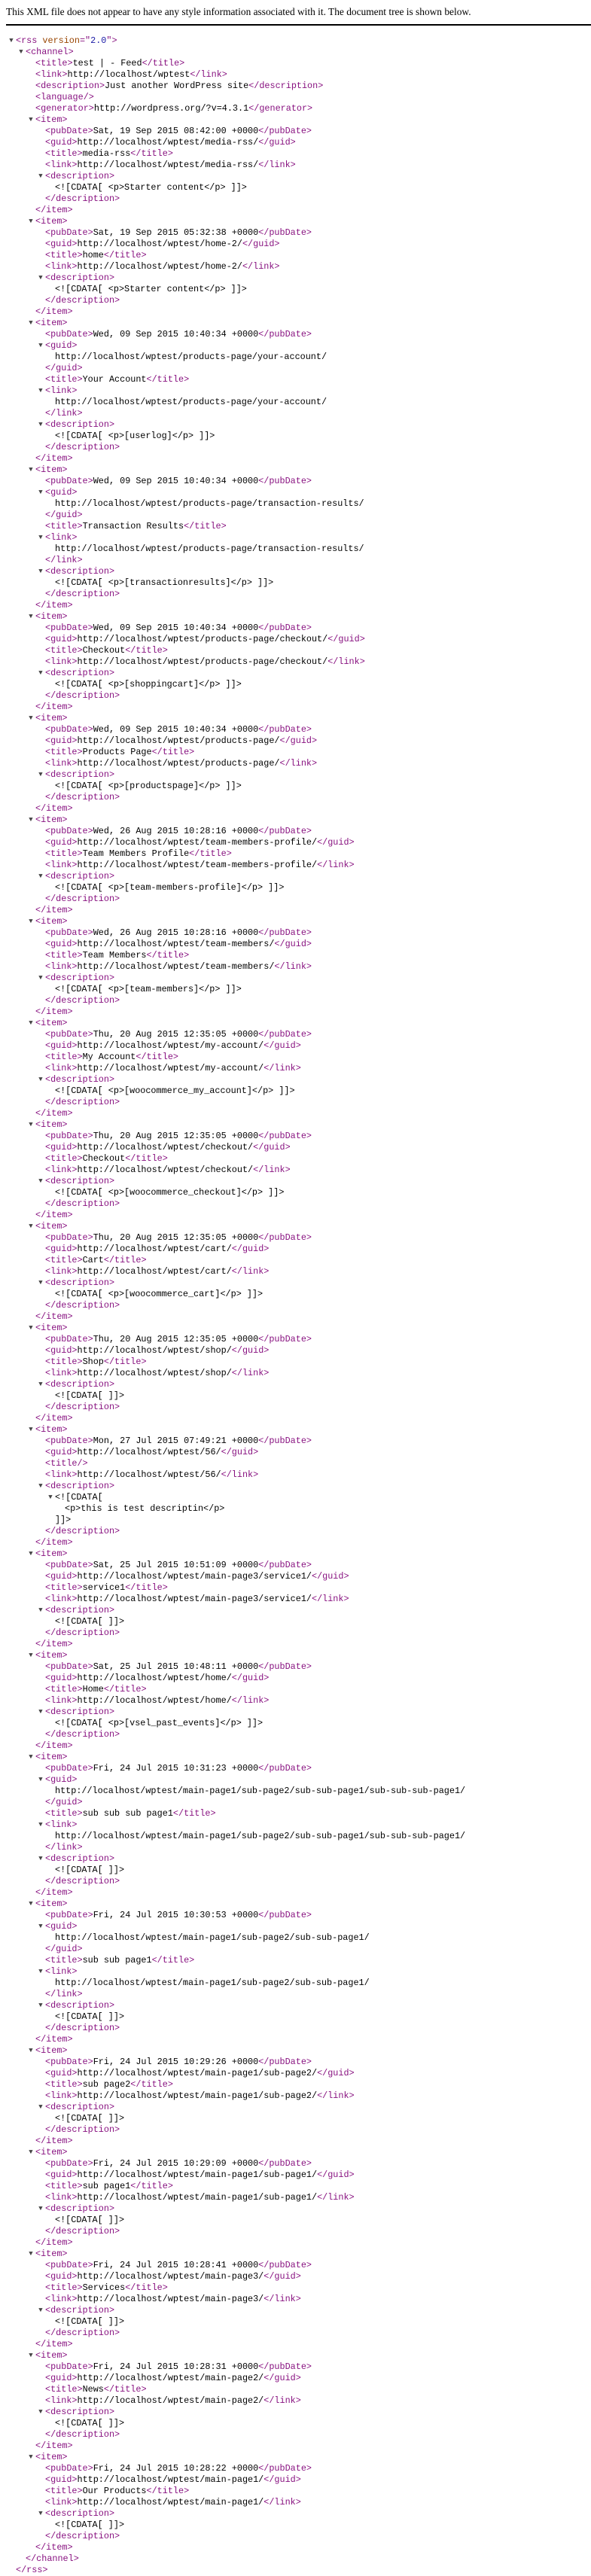 This screenshot has width=591, height=2576. What do you see at coordinates (295, 1159) in the screenshot?
I see `item-title: <title>Checkout</title>` at bounding box center [295, 1159].